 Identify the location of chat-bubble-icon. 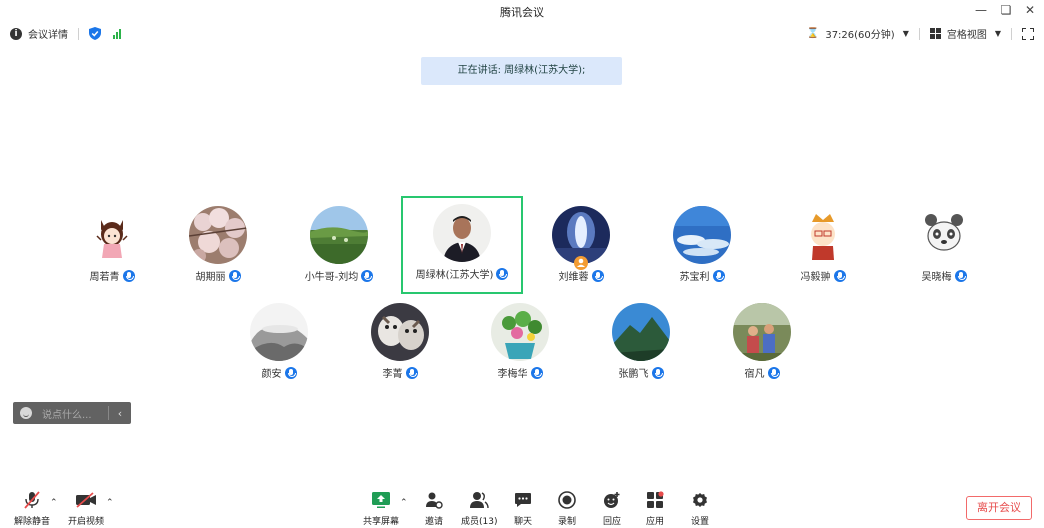
(523, 500).